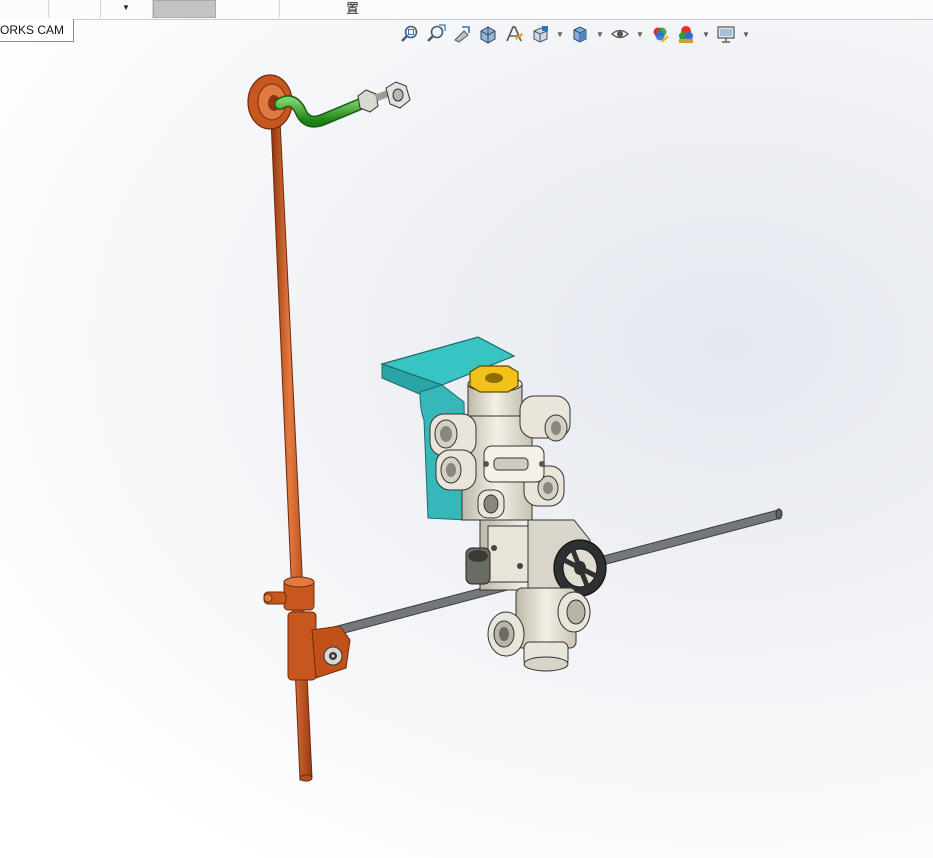 This screenshot has width=933, height=858. I want to click on bottom-fitting, so click(539, 629).